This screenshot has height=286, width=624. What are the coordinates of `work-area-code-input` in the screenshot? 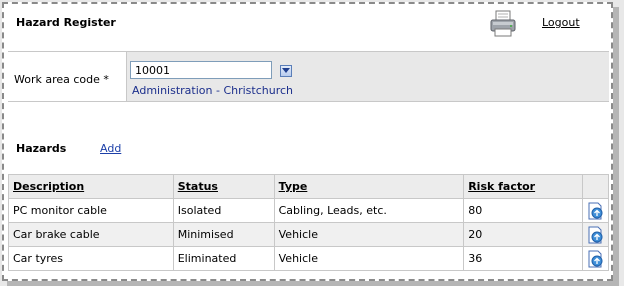 It's located at (201, 70).